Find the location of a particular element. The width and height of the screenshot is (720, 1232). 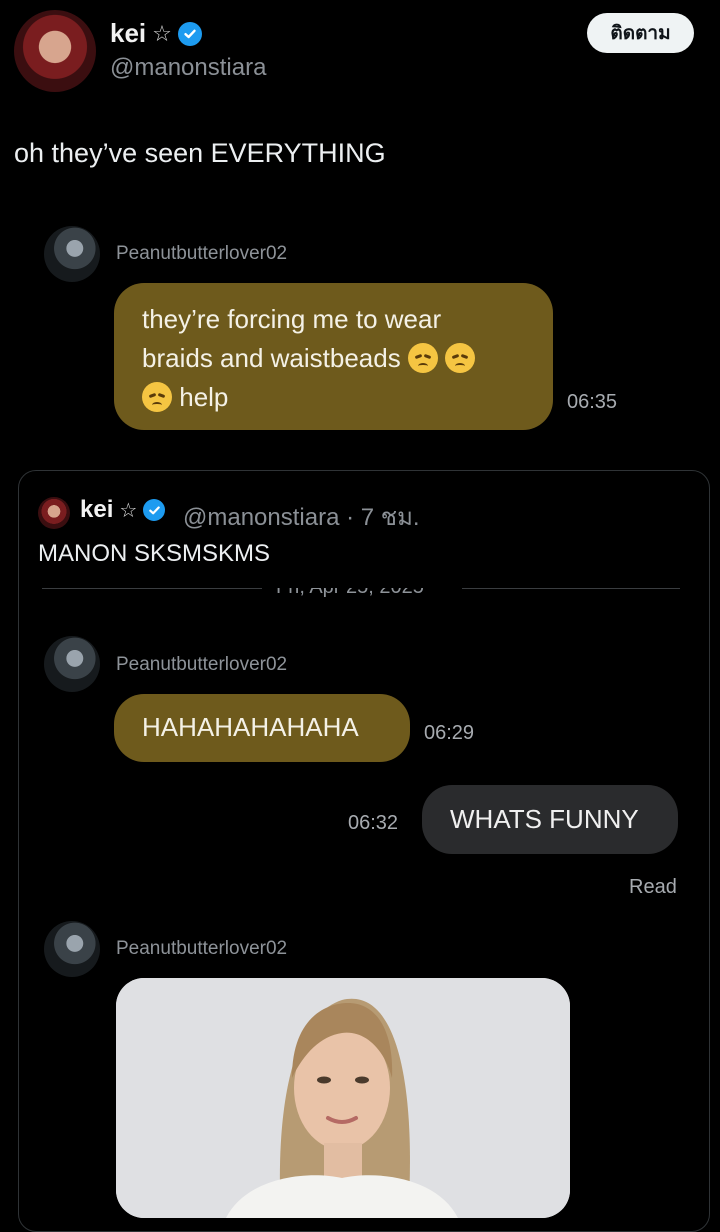

quoted-author-name-row: kei ☆ is located at coordinates (123, 510).